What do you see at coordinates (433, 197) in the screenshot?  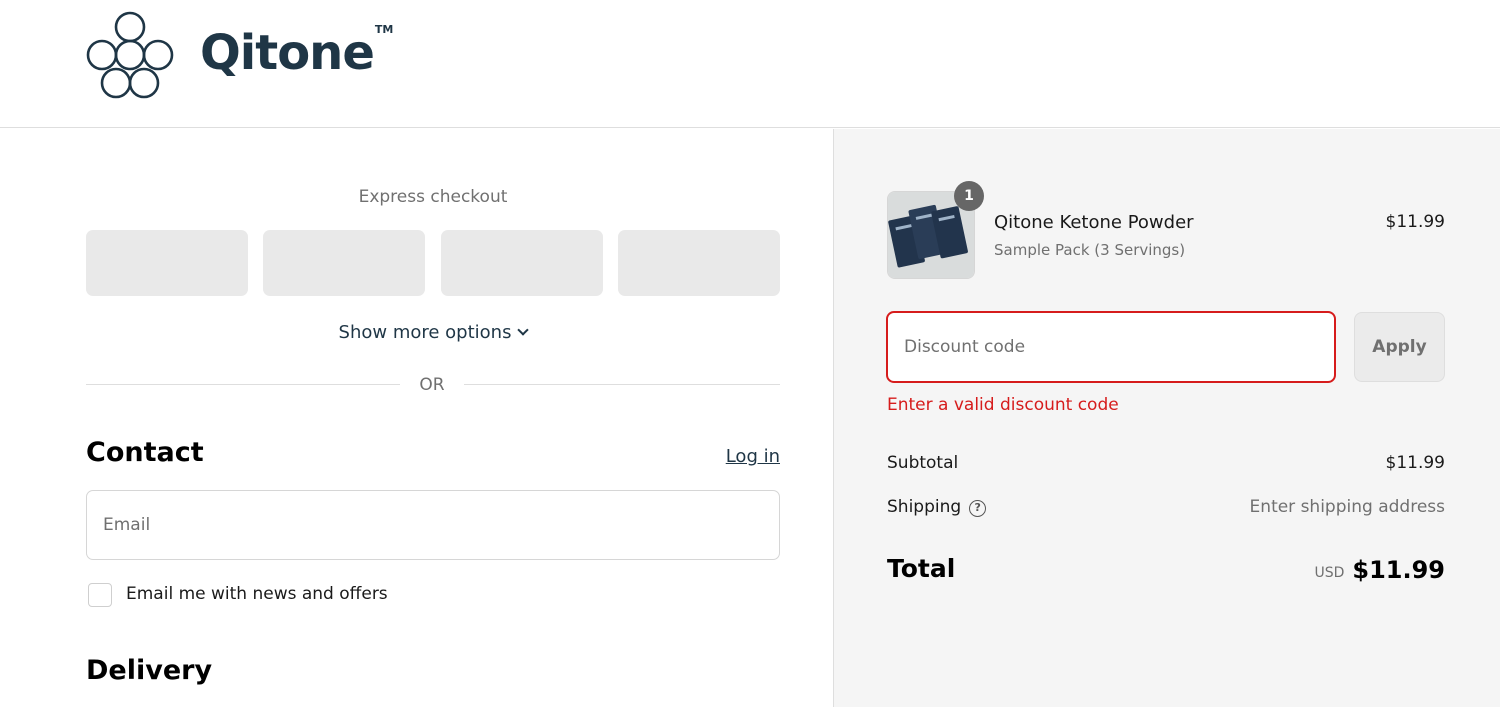 I see `express-checkout-title: Express checkout` at bounding box center [433, 197].